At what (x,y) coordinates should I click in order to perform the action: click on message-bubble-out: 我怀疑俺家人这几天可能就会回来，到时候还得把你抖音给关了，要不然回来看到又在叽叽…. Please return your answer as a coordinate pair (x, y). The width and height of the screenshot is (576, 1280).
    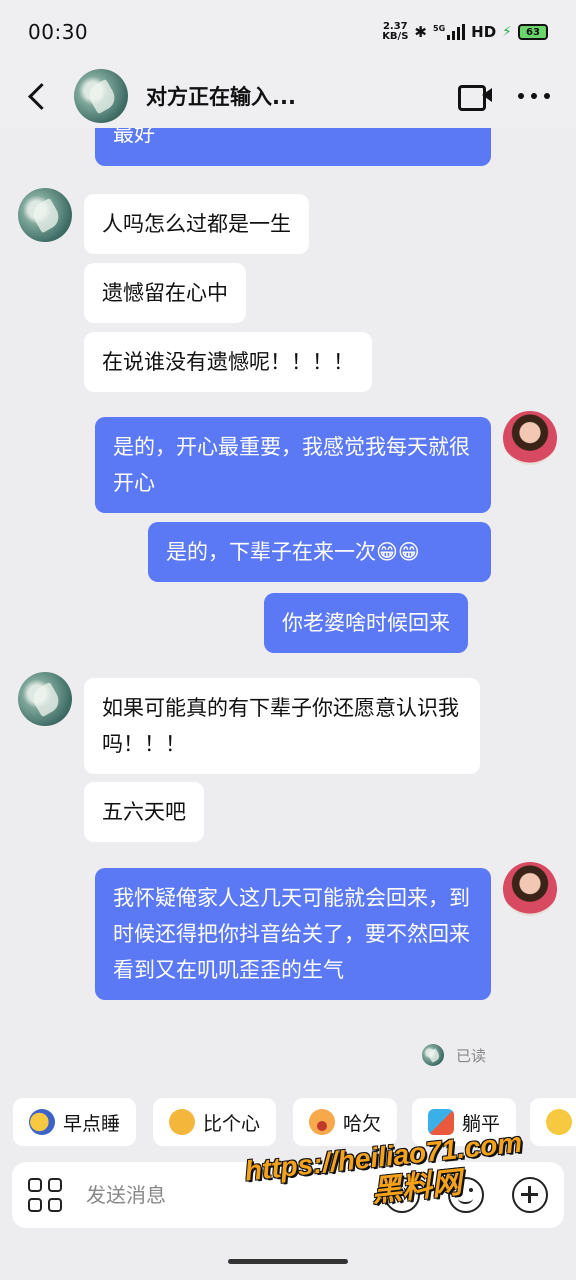
    Looking at the image, I should click on (293, 934).